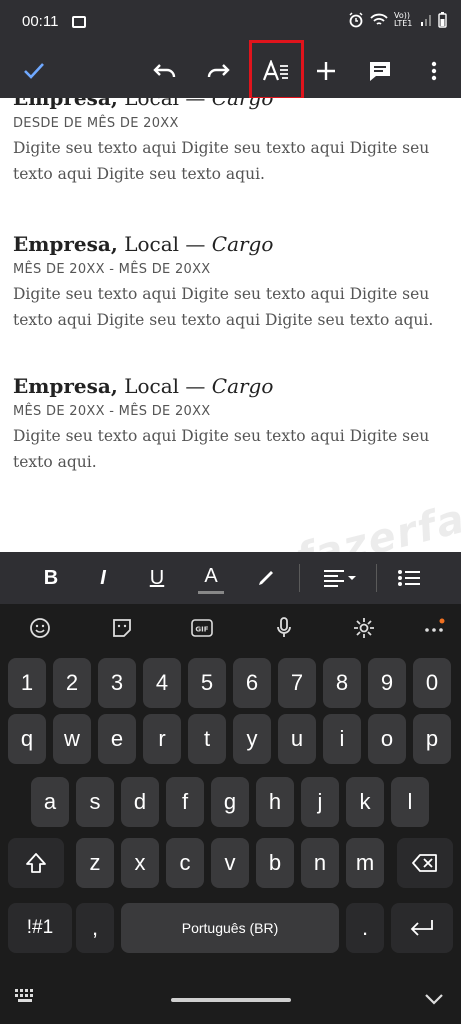  What do you see at coordinates (165, 71) in the screenshot?
I see `undo-icon` at bounding box center [165, 71].